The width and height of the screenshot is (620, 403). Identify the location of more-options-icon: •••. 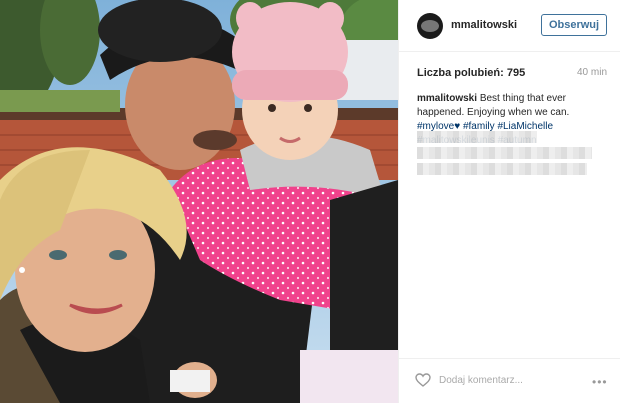
(600, 382).